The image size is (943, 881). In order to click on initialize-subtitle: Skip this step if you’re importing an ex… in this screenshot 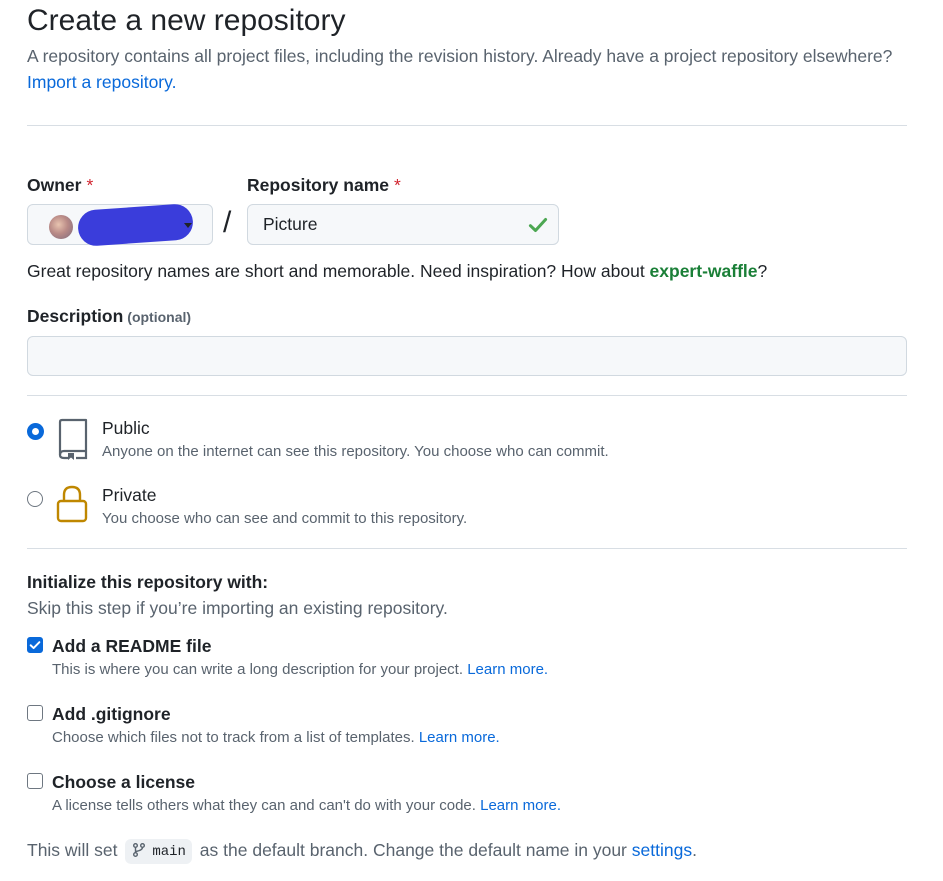, I will do `click(237, 608)`.